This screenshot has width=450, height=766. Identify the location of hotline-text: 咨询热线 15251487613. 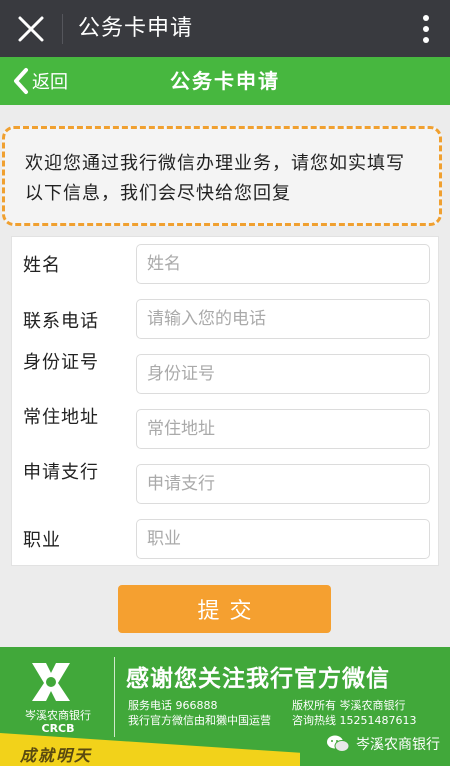
(354, 720).